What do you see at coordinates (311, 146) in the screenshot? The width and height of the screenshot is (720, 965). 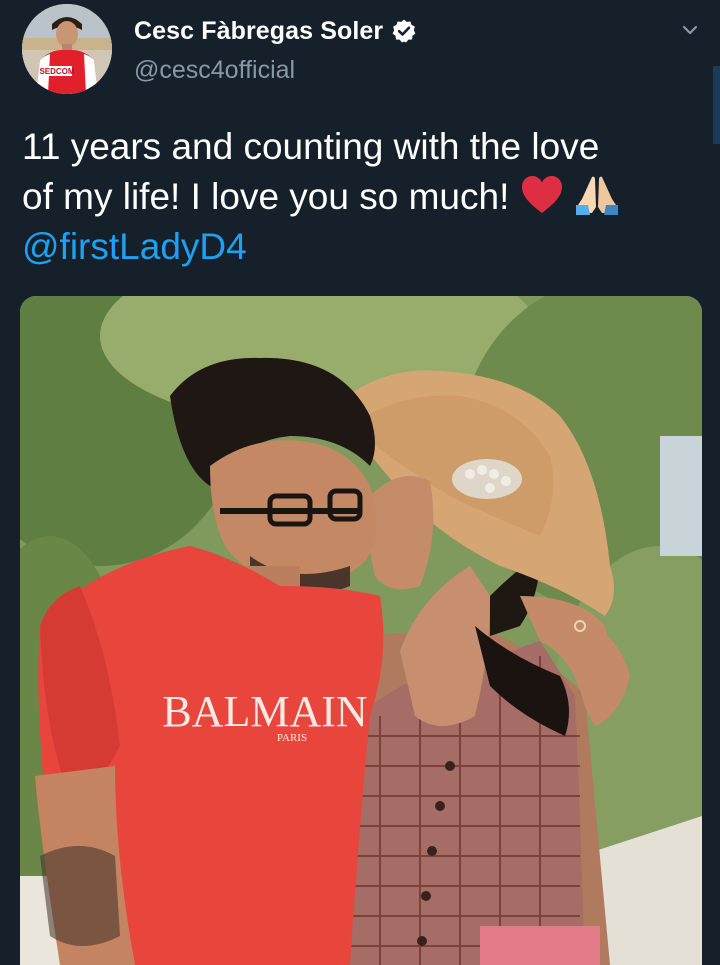 I see `tweet-text-line-1: 11 years and counting with the love` at bounding box center [311, 146].